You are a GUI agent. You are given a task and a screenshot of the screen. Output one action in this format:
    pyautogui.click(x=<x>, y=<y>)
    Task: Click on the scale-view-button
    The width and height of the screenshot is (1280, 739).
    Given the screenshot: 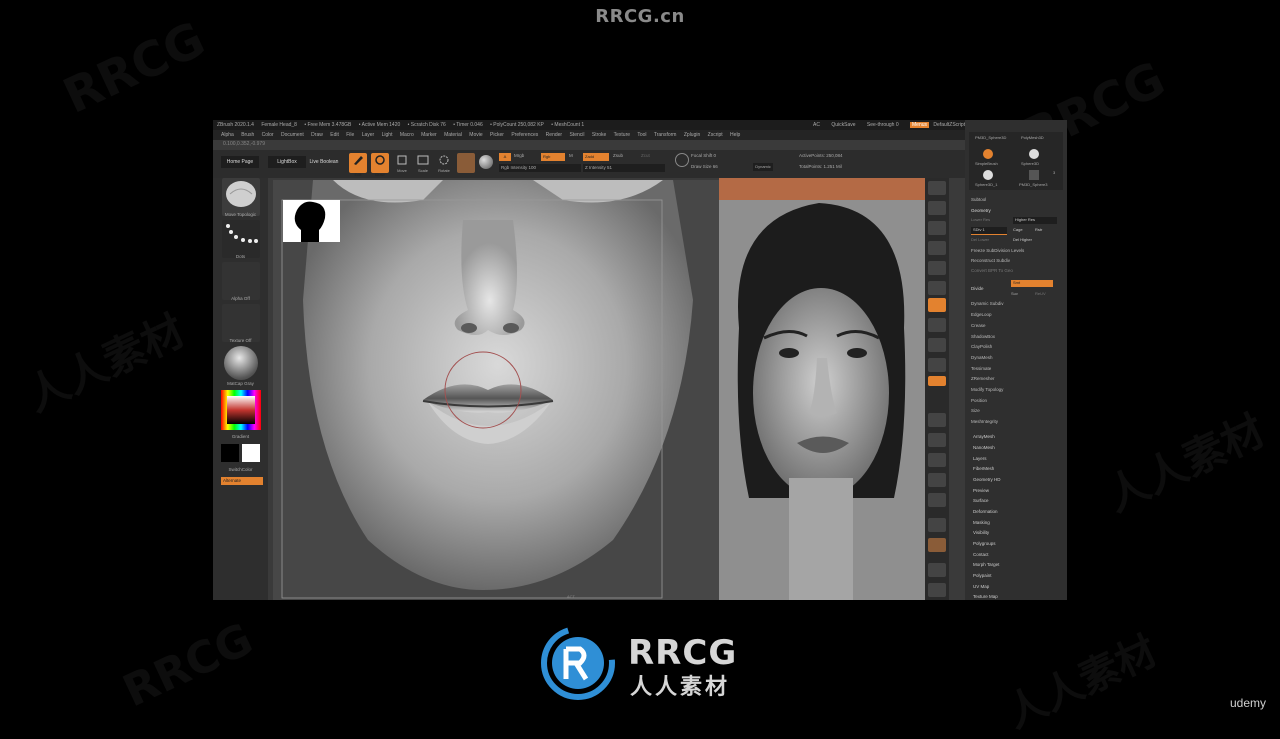 What is the action you would take?
    pyautogui.click(x=937, y=460)
    